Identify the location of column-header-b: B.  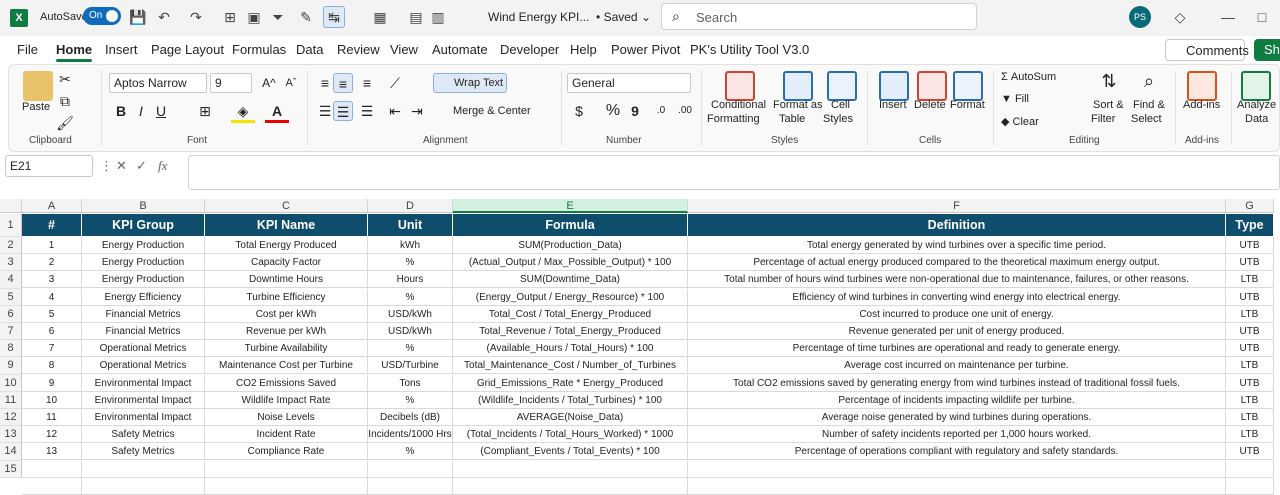
(143, 206).